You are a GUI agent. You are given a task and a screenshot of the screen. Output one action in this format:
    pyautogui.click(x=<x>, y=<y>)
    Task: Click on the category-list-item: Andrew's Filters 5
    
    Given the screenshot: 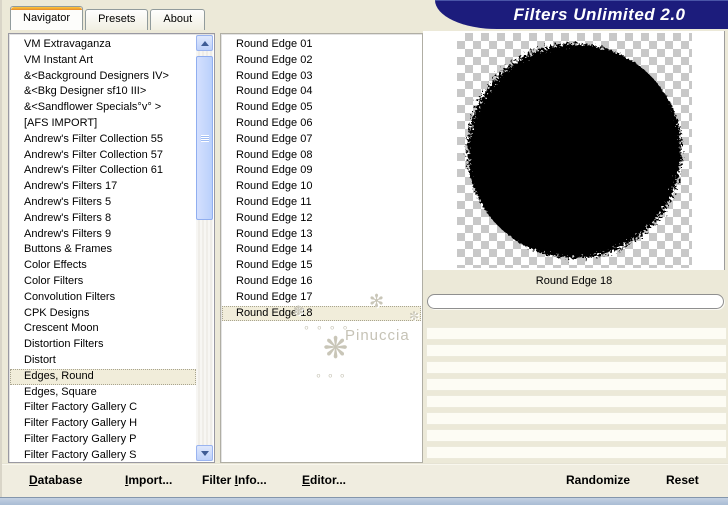 What is the action you would take?
    pyautogui.click(x=103, y=203)
    